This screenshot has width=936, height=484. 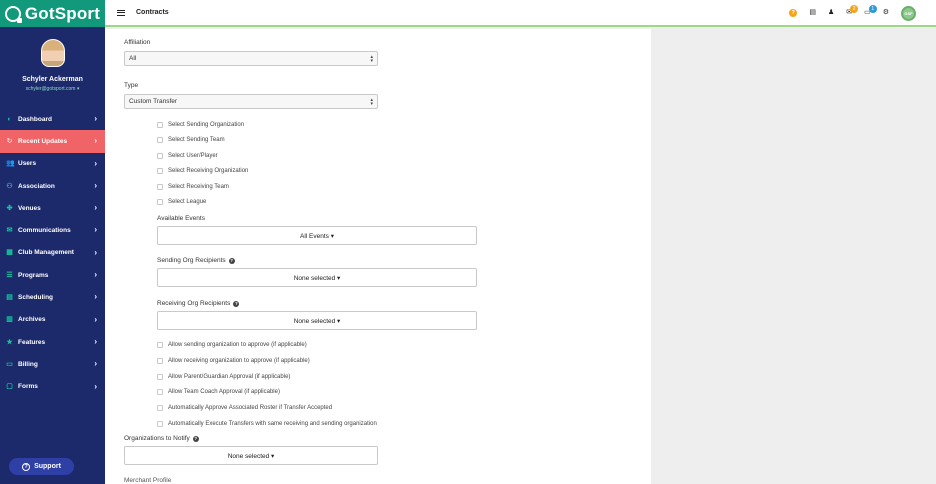 I want to click on user-avatar: GSF, so click(x=908, y=13).